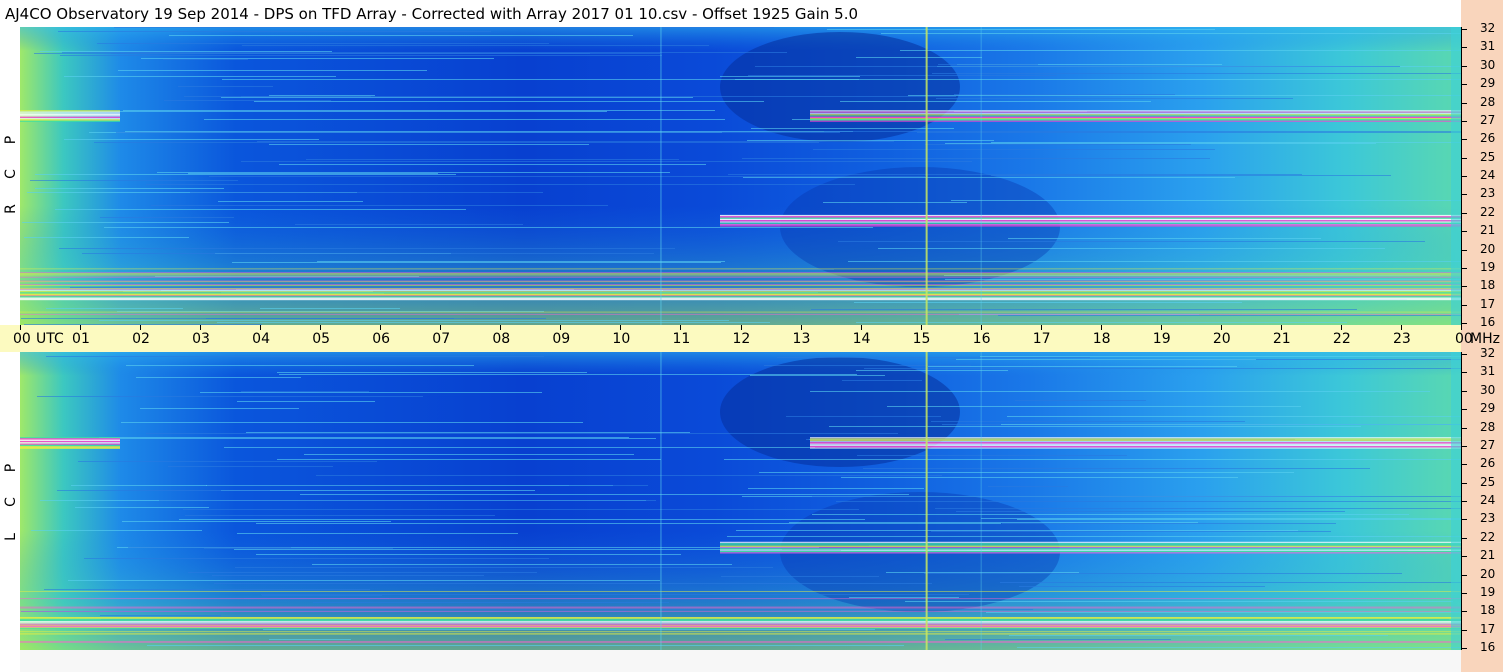 This screenshot has width=1503, height=672. What do you see at coordinates (441, 339) in the screenshot?
I see `time-tick-label: 07` at bounding box center [441, 339].